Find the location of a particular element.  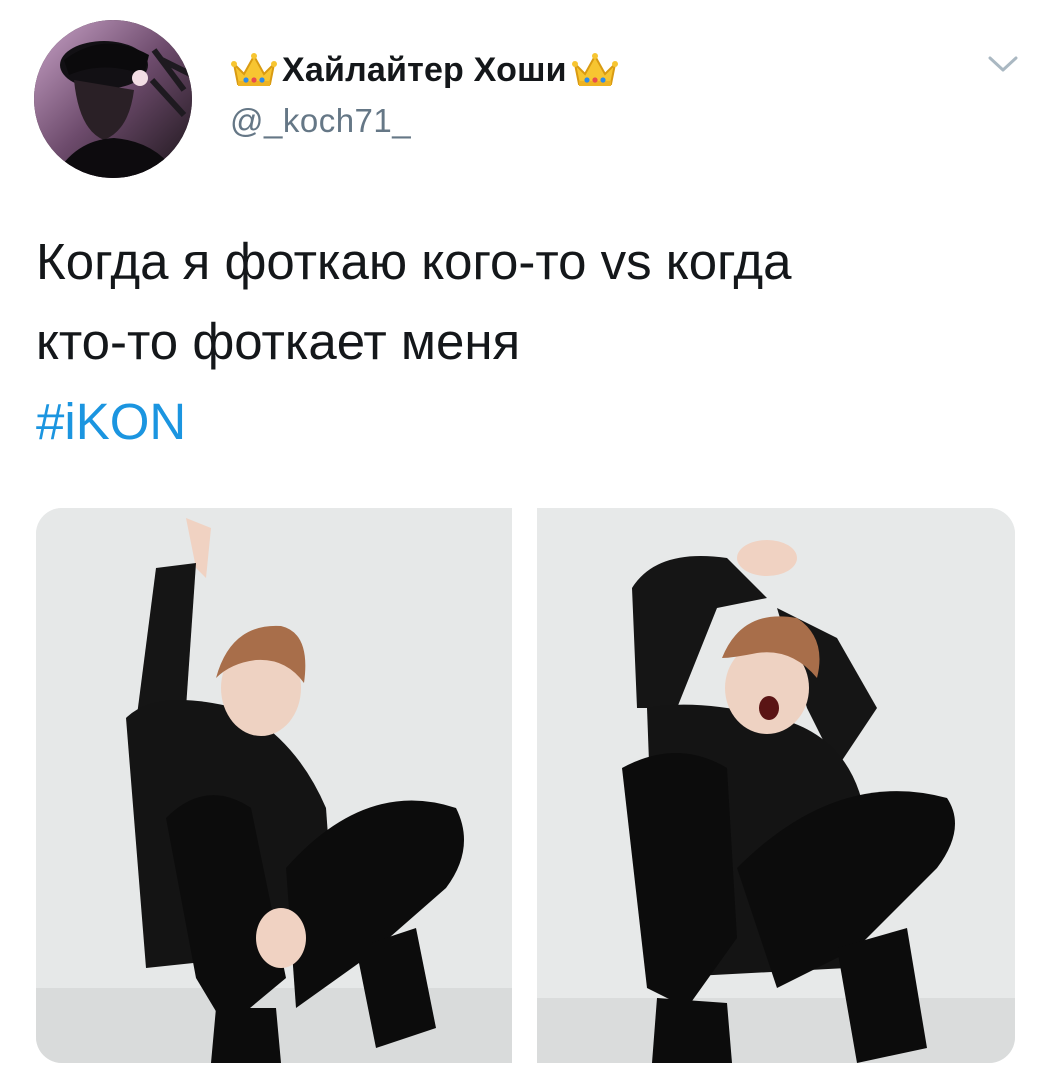

user-block: Хайлайтер Хоши @_koch71_ is located at coordinates (424, 94).